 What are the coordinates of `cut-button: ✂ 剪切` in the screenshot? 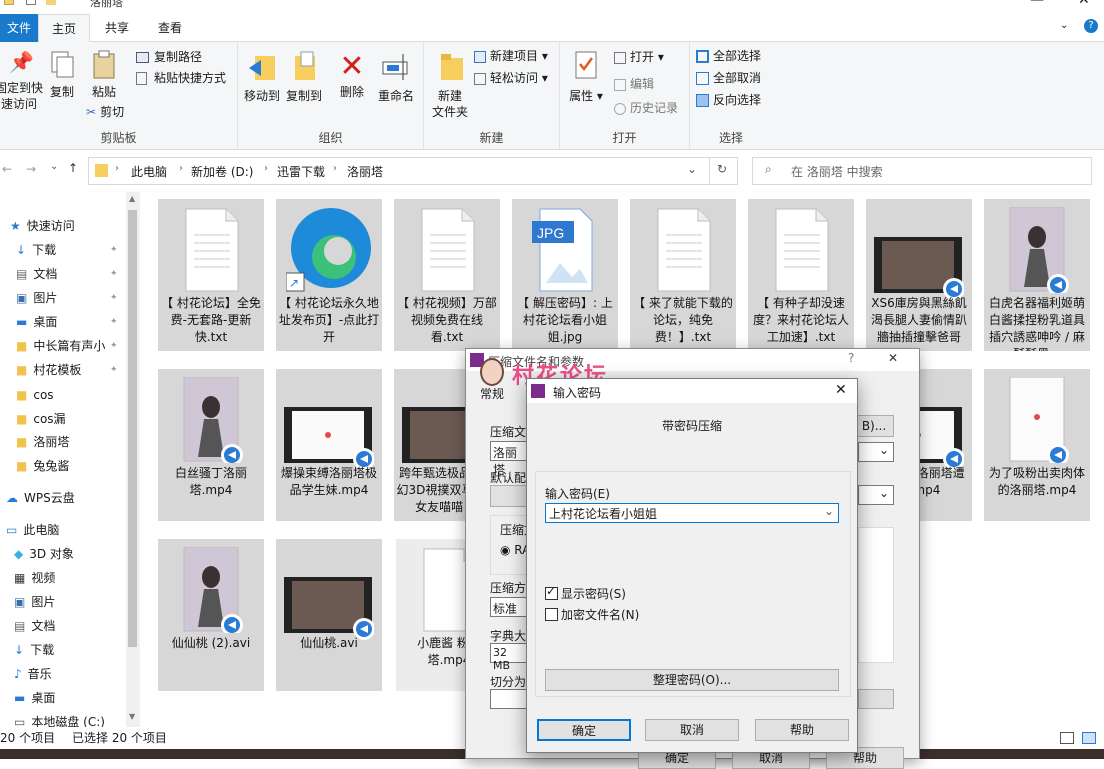 It's located at (105, 112).